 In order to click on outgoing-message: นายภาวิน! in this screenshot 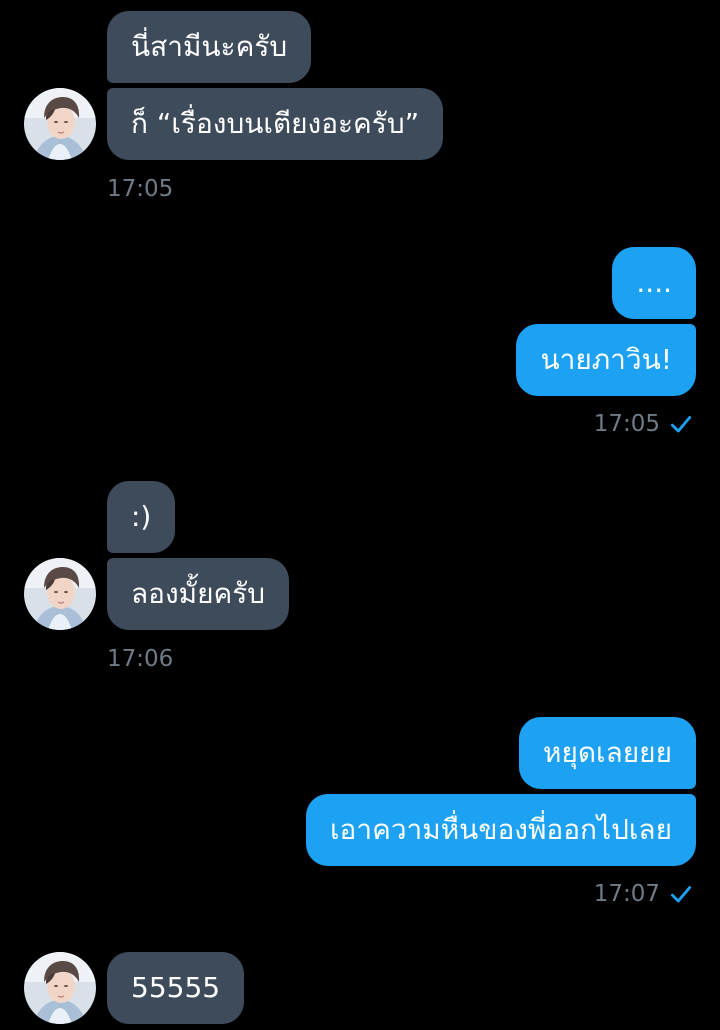, I will do `click(606, 360)`.